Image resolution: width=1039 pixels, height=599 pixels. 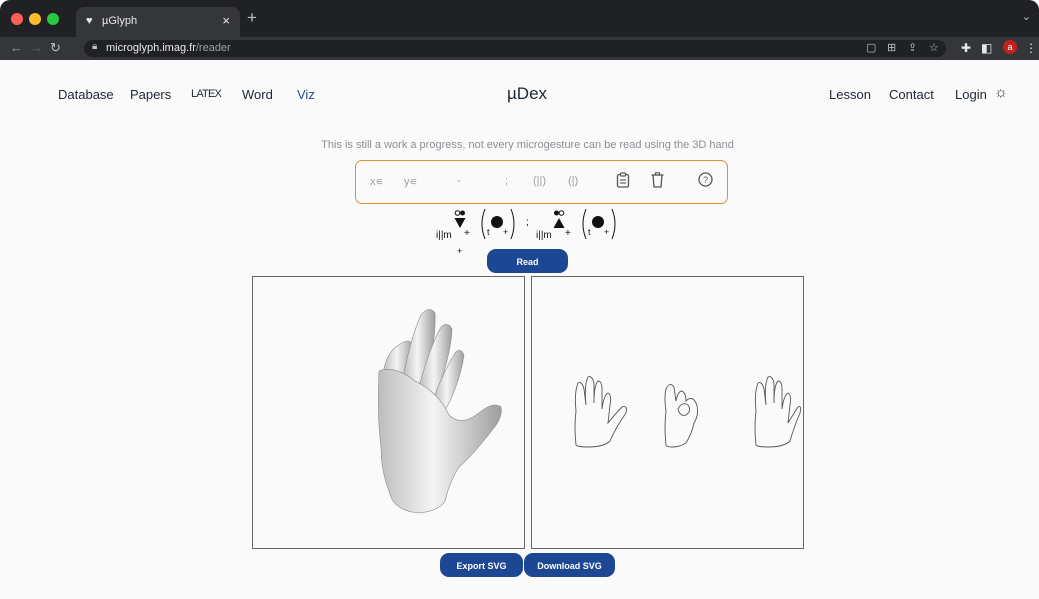 What do you see at coordinates (35, 19) in the screenshot?
I see `window-minimize-button` at bounding box center [35, 19].